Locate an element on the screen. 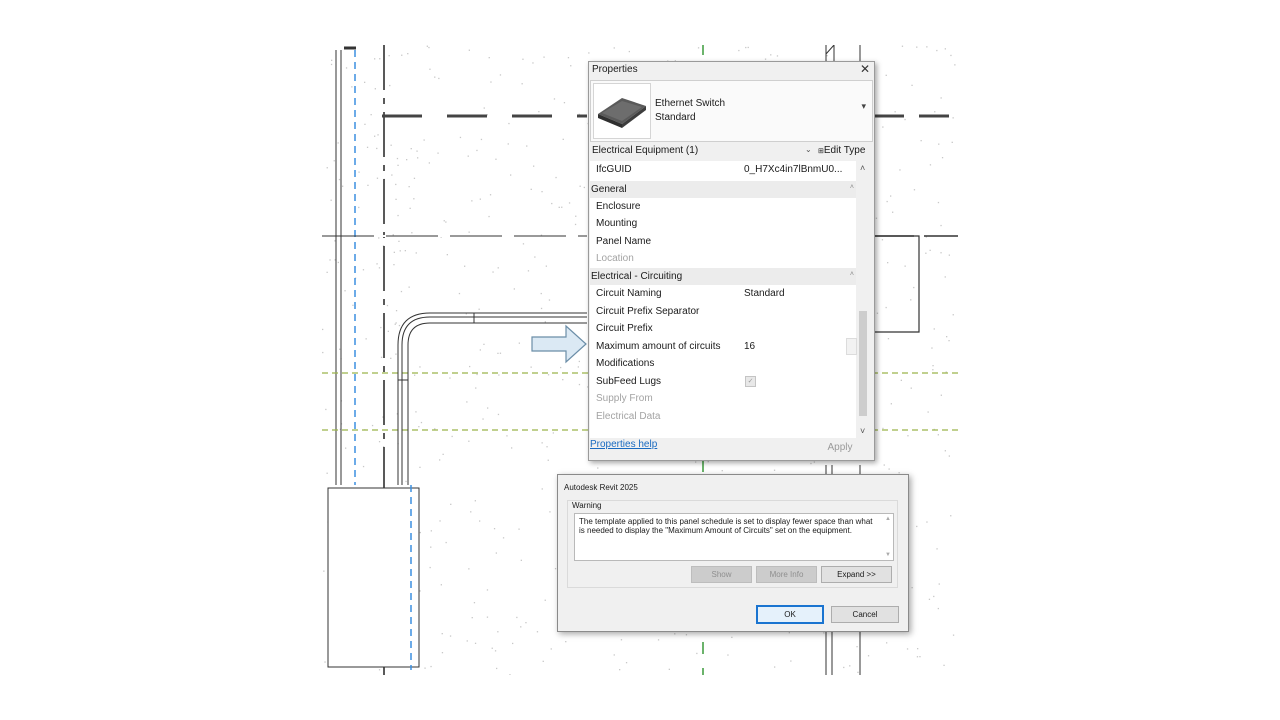 This screenshot has height=720, width=1280. property-row-circuit-naming: Circuit Naming Standard is located at coordinates (723, 293).